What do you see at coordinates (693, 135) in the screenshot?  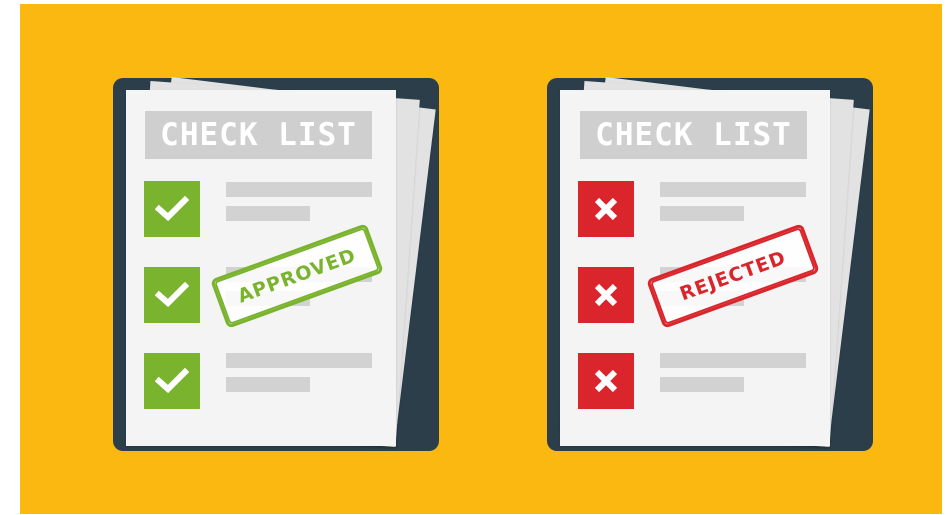 I see `checklist-title: CHECK LIST` at bounding box center [693, 135].